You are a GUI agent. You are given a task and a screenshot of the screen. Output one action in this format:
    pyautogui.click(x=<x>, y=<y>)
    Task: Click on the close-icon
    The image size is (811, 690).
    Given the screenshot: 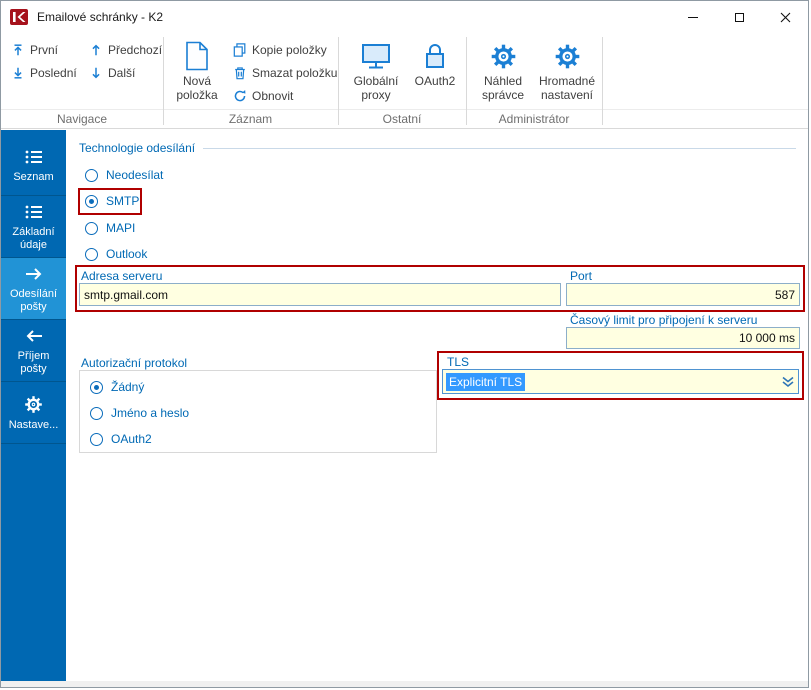 What is the action you would take?
    pyautogui.click(x=785, y=17)
    